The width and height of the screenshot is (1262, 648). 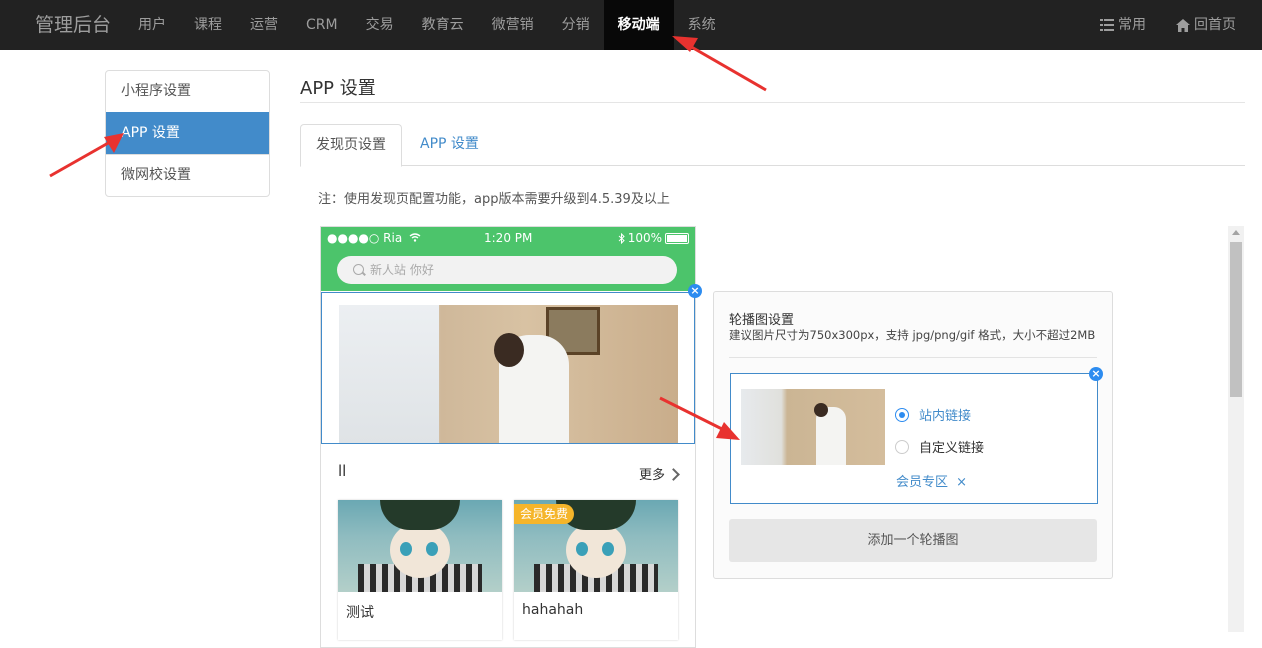 What do you see at coordinates (415, 237) in the screenshot?
I see `wifi-icon` at bounding box center [415, 237].